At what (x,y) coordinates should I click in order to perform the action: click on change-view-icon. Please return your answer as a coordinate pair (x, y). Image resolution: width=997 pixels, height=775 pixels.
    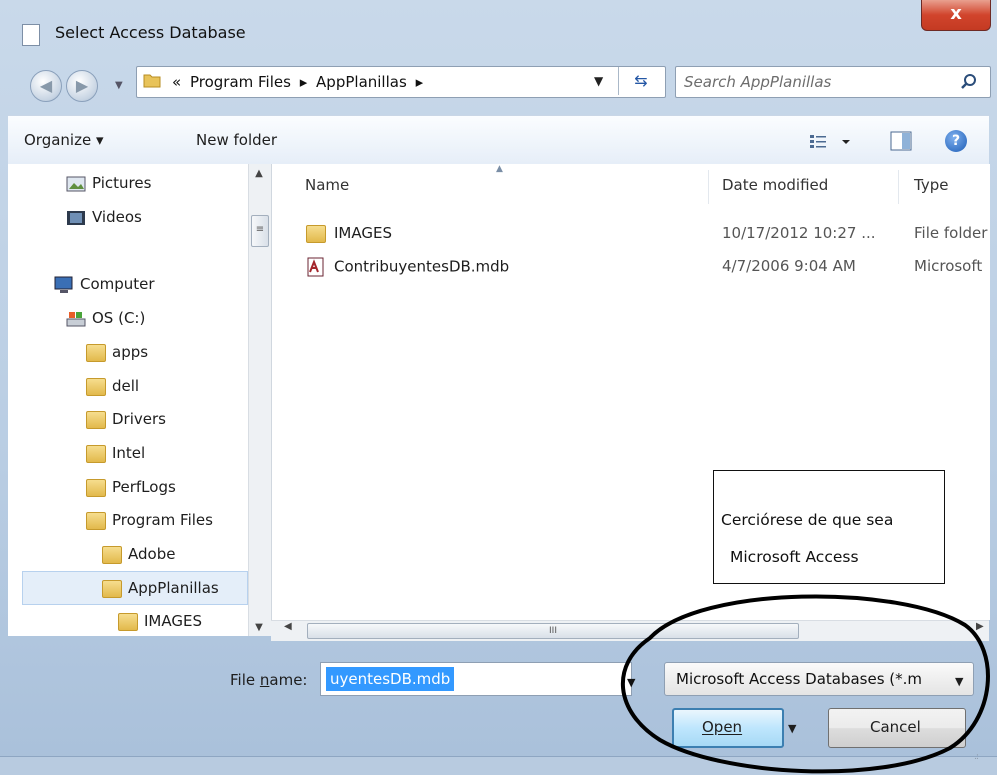
    Looking at the image, I should click on (833, 142).